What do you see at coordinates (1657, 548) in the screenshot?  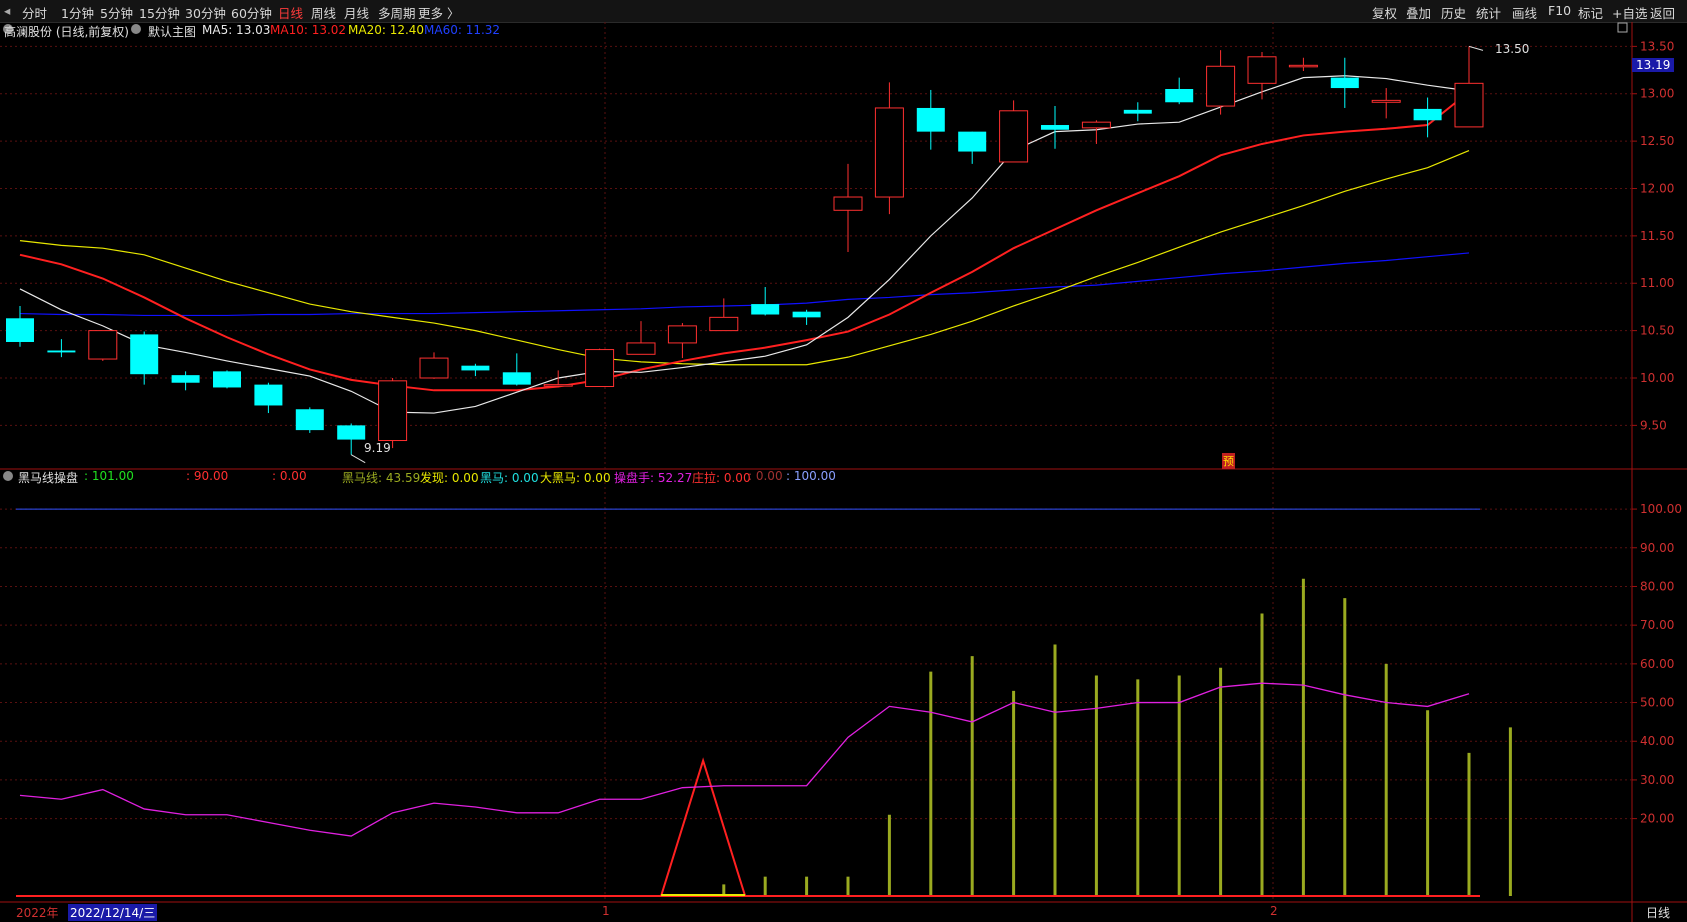 I see `sub-axis-label: 90.00` at bounding box center [1657, 548].